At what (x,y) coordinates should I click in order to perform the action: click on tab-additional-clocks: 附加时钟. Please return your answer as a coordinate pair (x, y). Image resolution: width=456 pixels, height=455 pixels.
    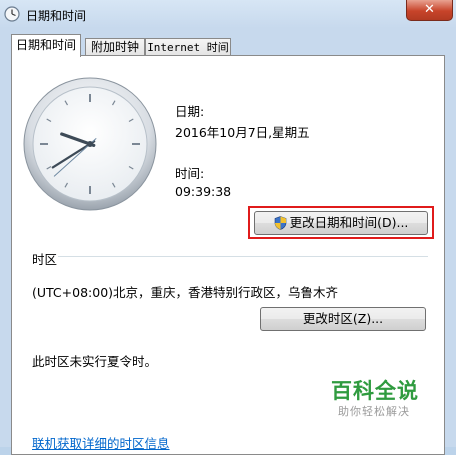
    Looking at the image, I should click on (115, 47).